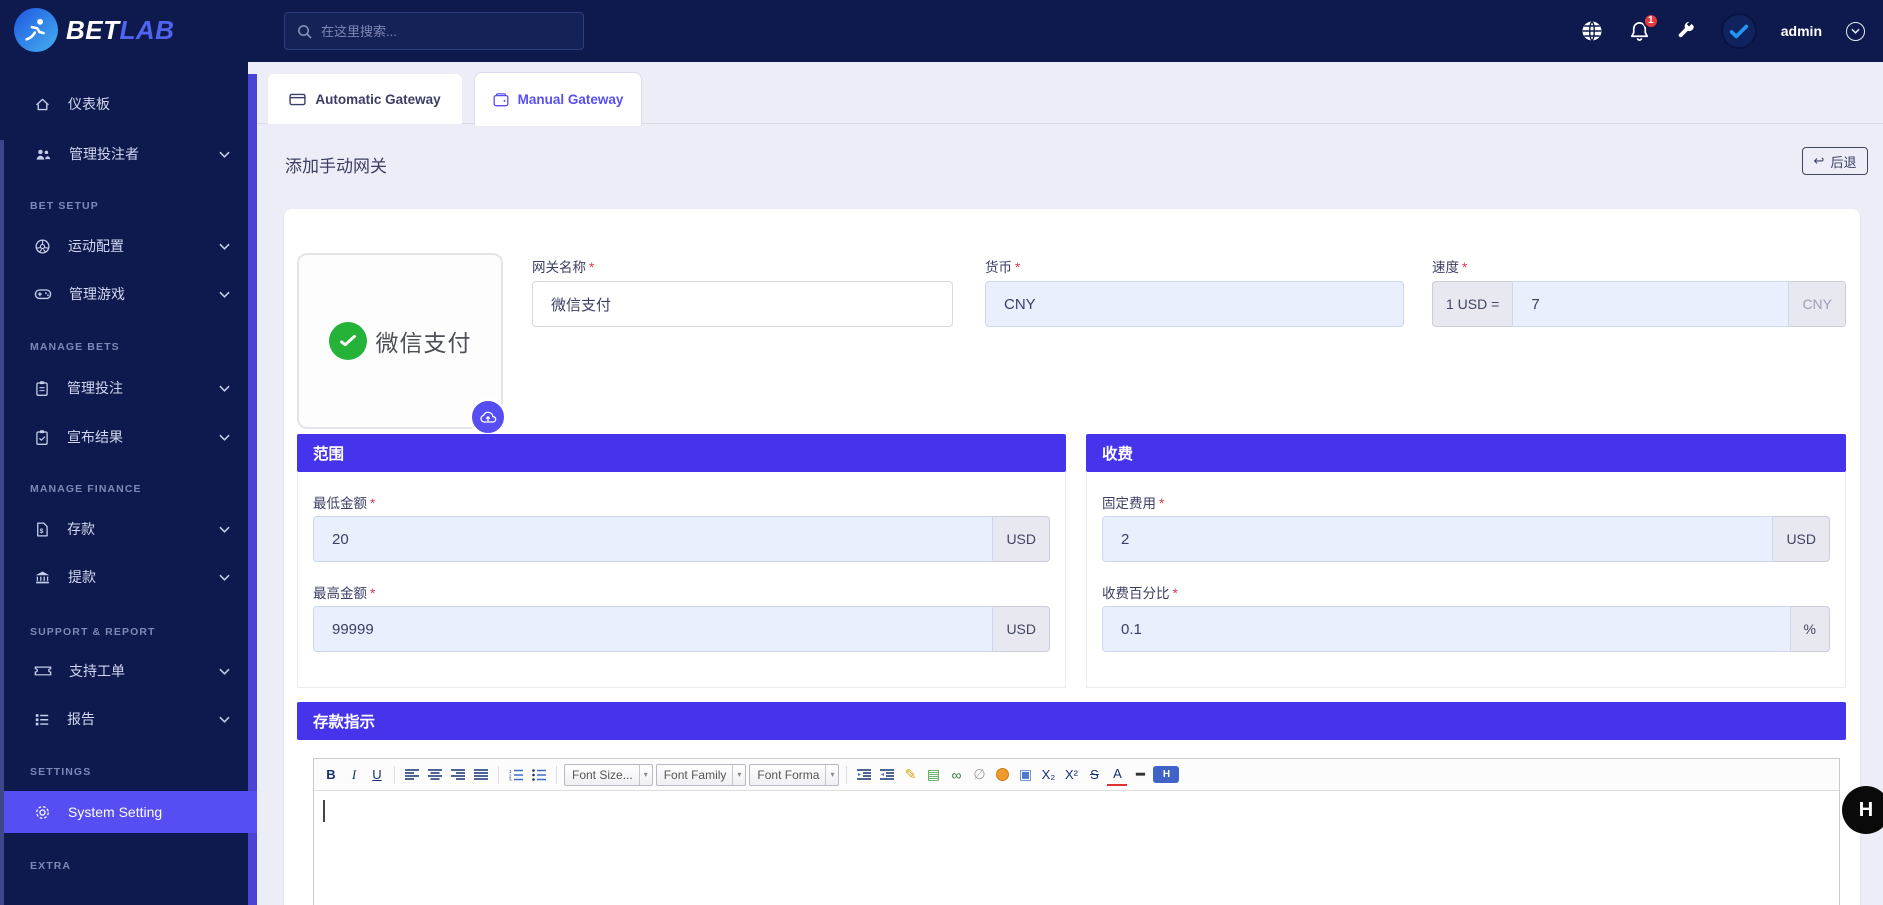  Describe the element at coordinates (120, 29) in the screenshot. I see `brand-name: BETLAB` at that location.